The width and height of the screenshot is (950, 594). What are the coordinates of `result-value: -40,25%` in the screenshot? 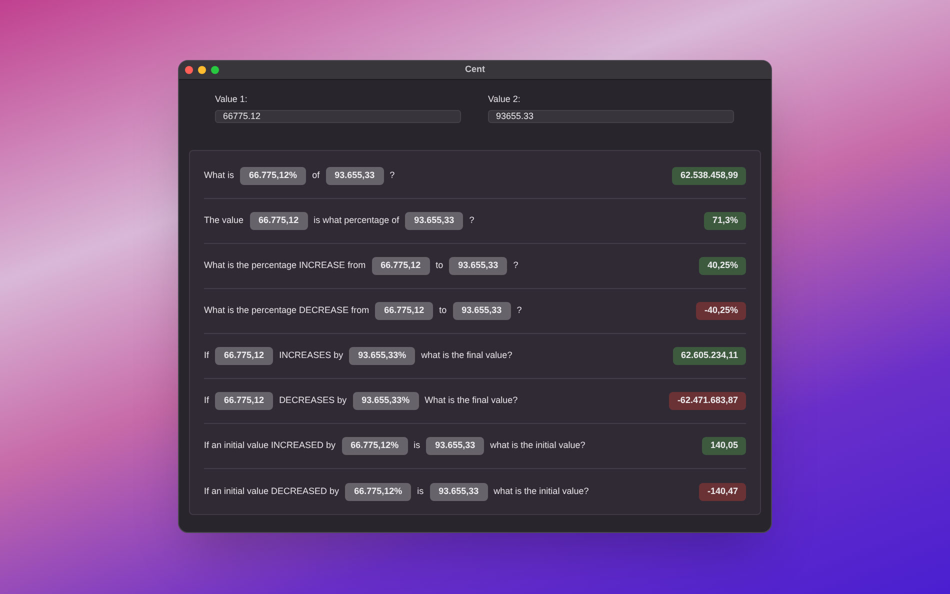 It's located at (721, 311).